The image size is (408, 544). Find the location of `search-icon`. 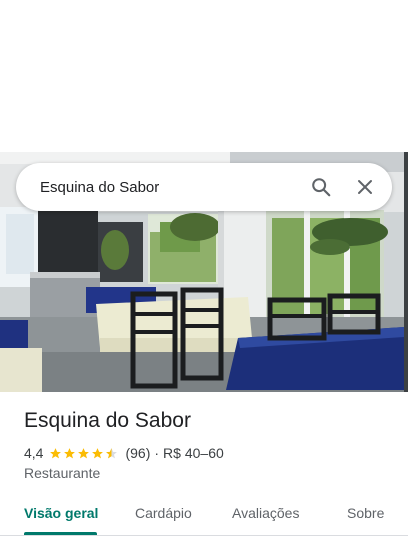

search-icon is located at coordinates (321, 187).